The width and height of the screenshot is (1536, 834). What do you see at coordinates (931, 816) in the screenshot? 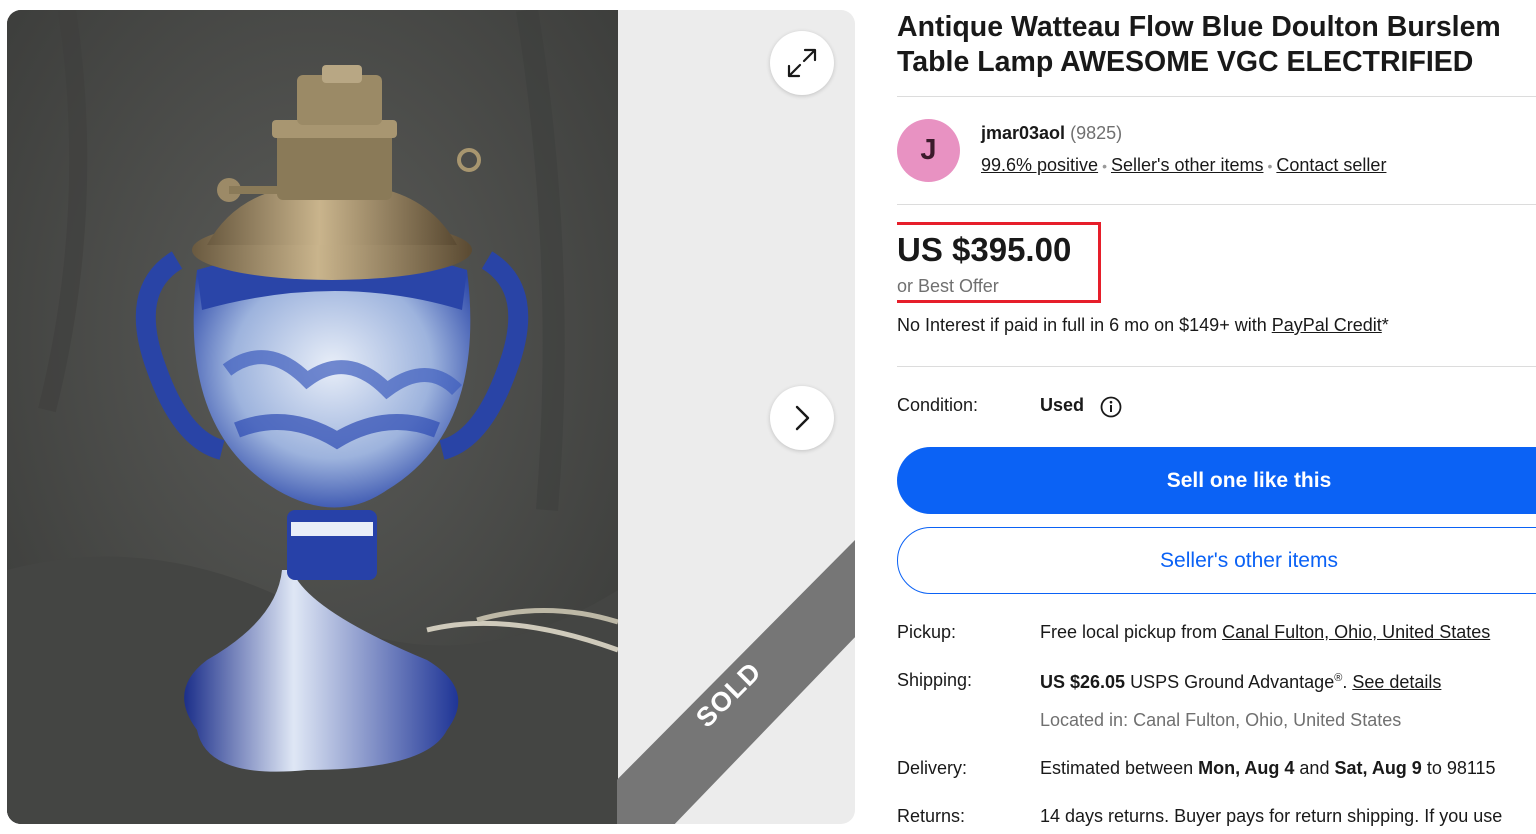
I see `returns-label: Returns:` at bounding box center [931, 816].